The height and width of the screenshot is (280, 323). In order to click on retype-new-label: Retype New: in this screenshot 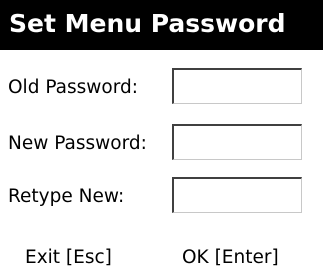, I will do `click(66, 196)`.